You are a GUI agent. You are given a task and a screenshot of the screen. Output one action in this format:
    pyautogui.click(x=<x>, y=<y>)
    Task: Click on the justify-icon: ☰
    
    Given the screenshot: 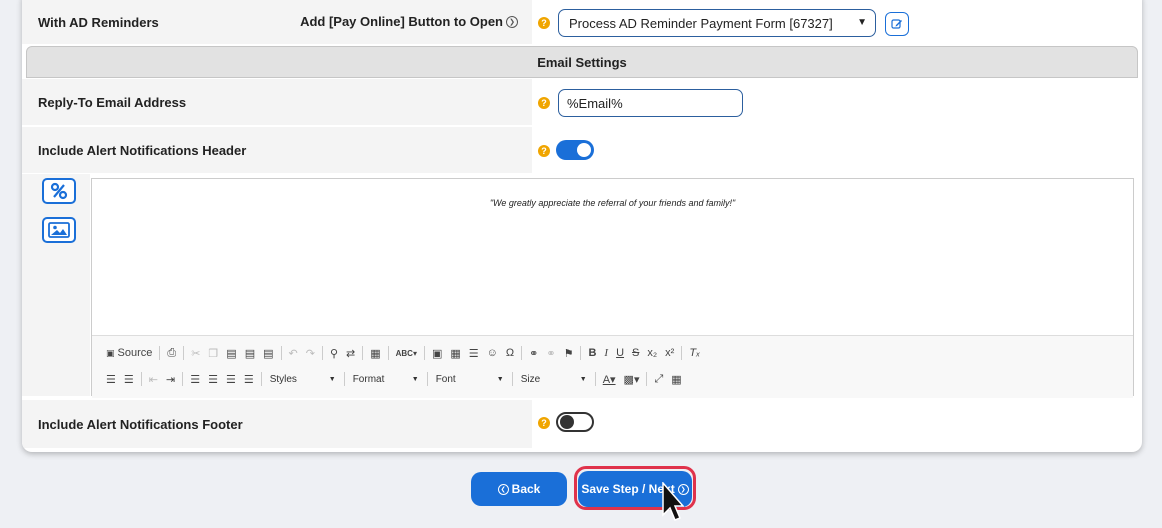 What is the action you would take?
    pyautogui.click(x=249, y=379)
    